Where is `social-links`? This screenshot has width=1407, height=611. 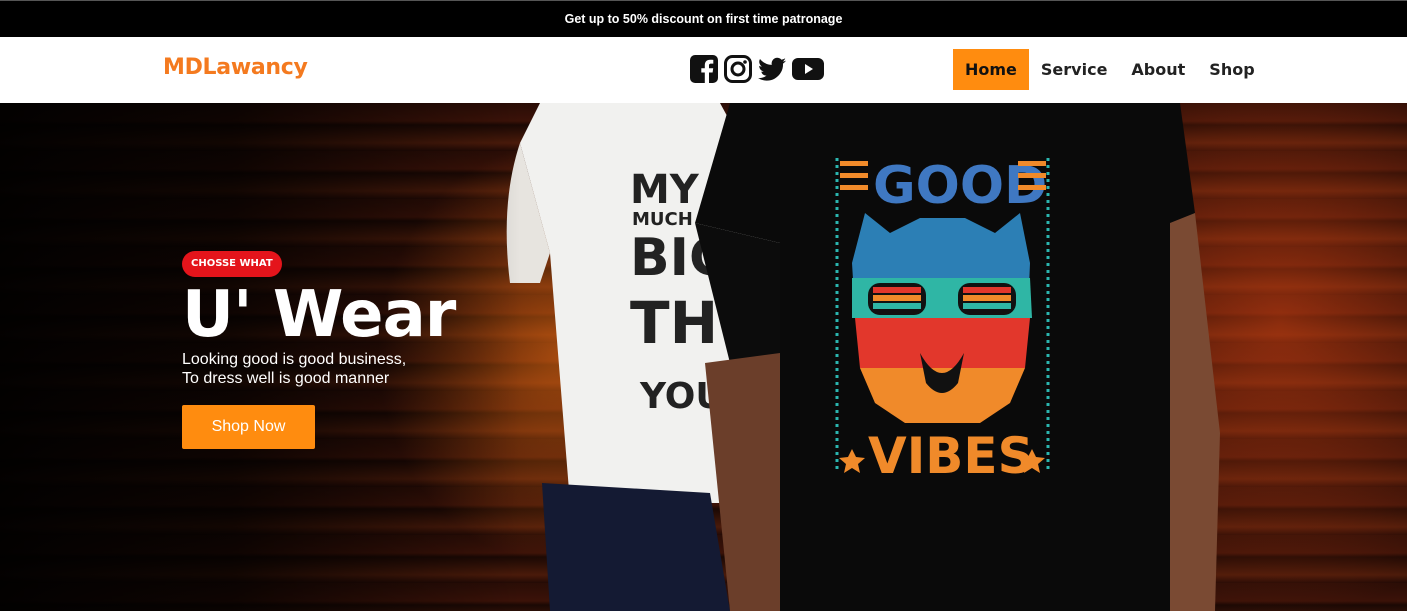
social-links is located at coordinates (757, 69).